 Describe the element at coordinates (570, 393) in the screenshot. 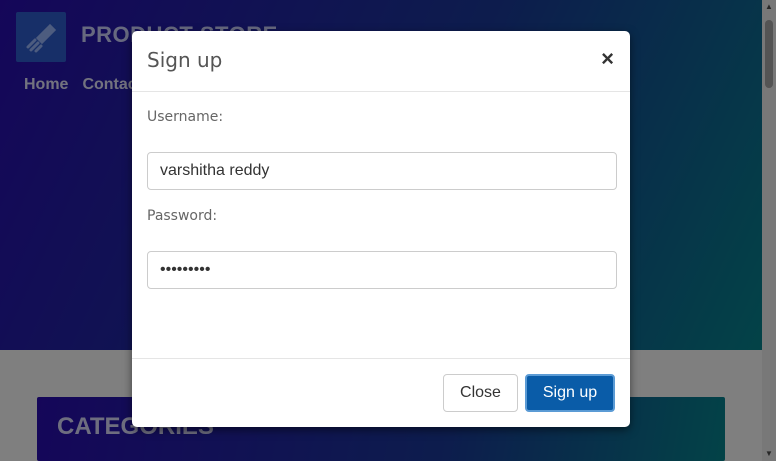

I see `signup-button: Sign up` at that location.